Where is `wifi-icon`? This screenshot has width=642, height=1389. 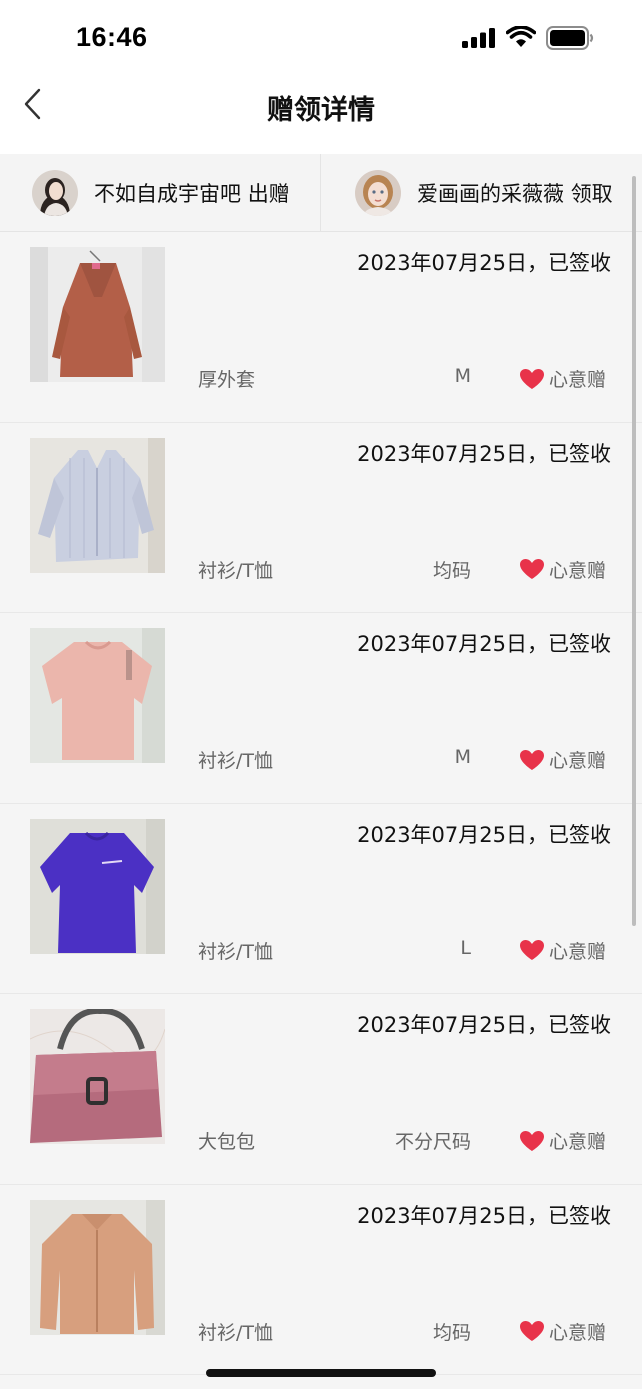
wifi-icon is located at coordinates (521, 36).